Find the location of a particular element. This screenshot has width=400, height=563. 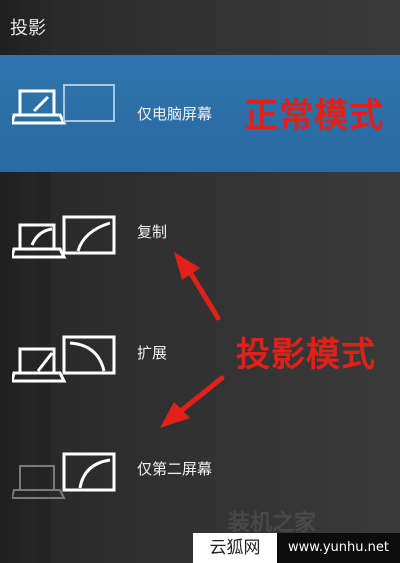

option-label-second-screen-only: 仅第二屏幕 is located at coordinates (175, 469).